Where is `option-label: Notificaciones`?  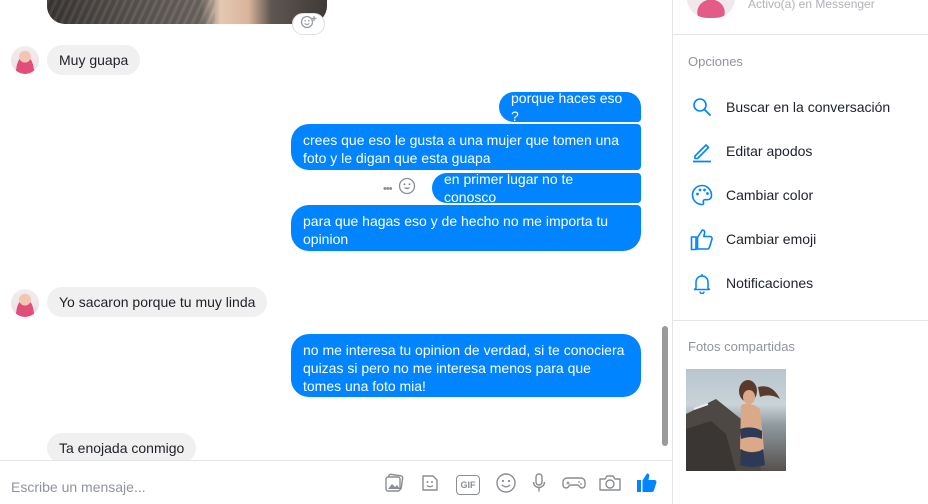
option-label: Notificaciones is located at coordinates (770, 283).